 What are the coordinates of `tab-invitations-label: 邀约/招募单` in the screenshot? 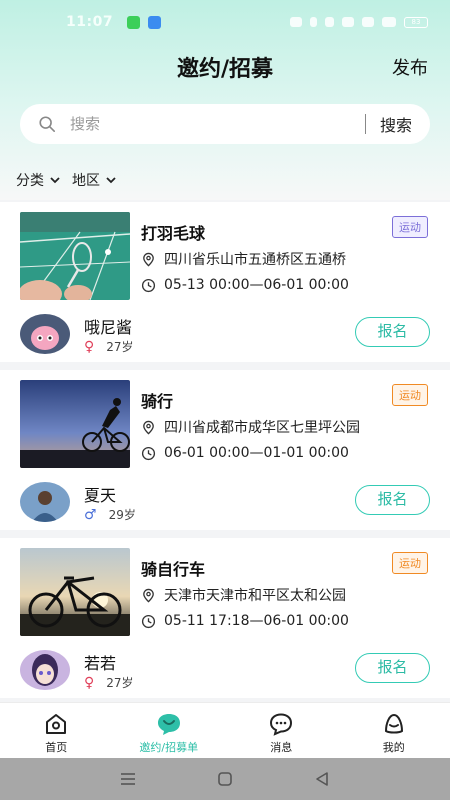 It's located at (169, 747).